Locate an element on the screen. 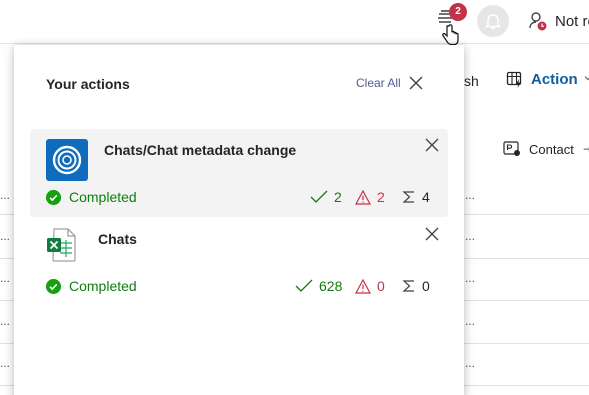 The image size is (589, 395). succeeded-count: 628 is located at coordinates (318, 286).